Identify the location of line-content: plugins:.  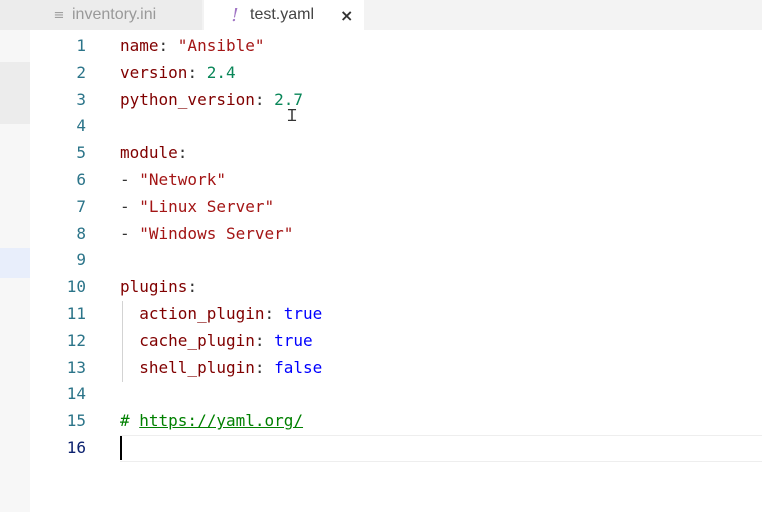
(158, 286).